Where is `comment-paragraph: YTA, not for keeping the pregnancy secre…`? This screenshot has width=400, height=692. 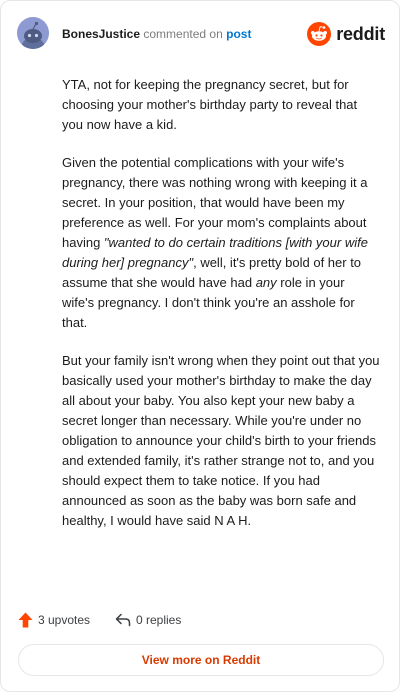
comment-paragraph: YTA, not for keeping the pregnancy secre… is located at coordinates (221, 105).